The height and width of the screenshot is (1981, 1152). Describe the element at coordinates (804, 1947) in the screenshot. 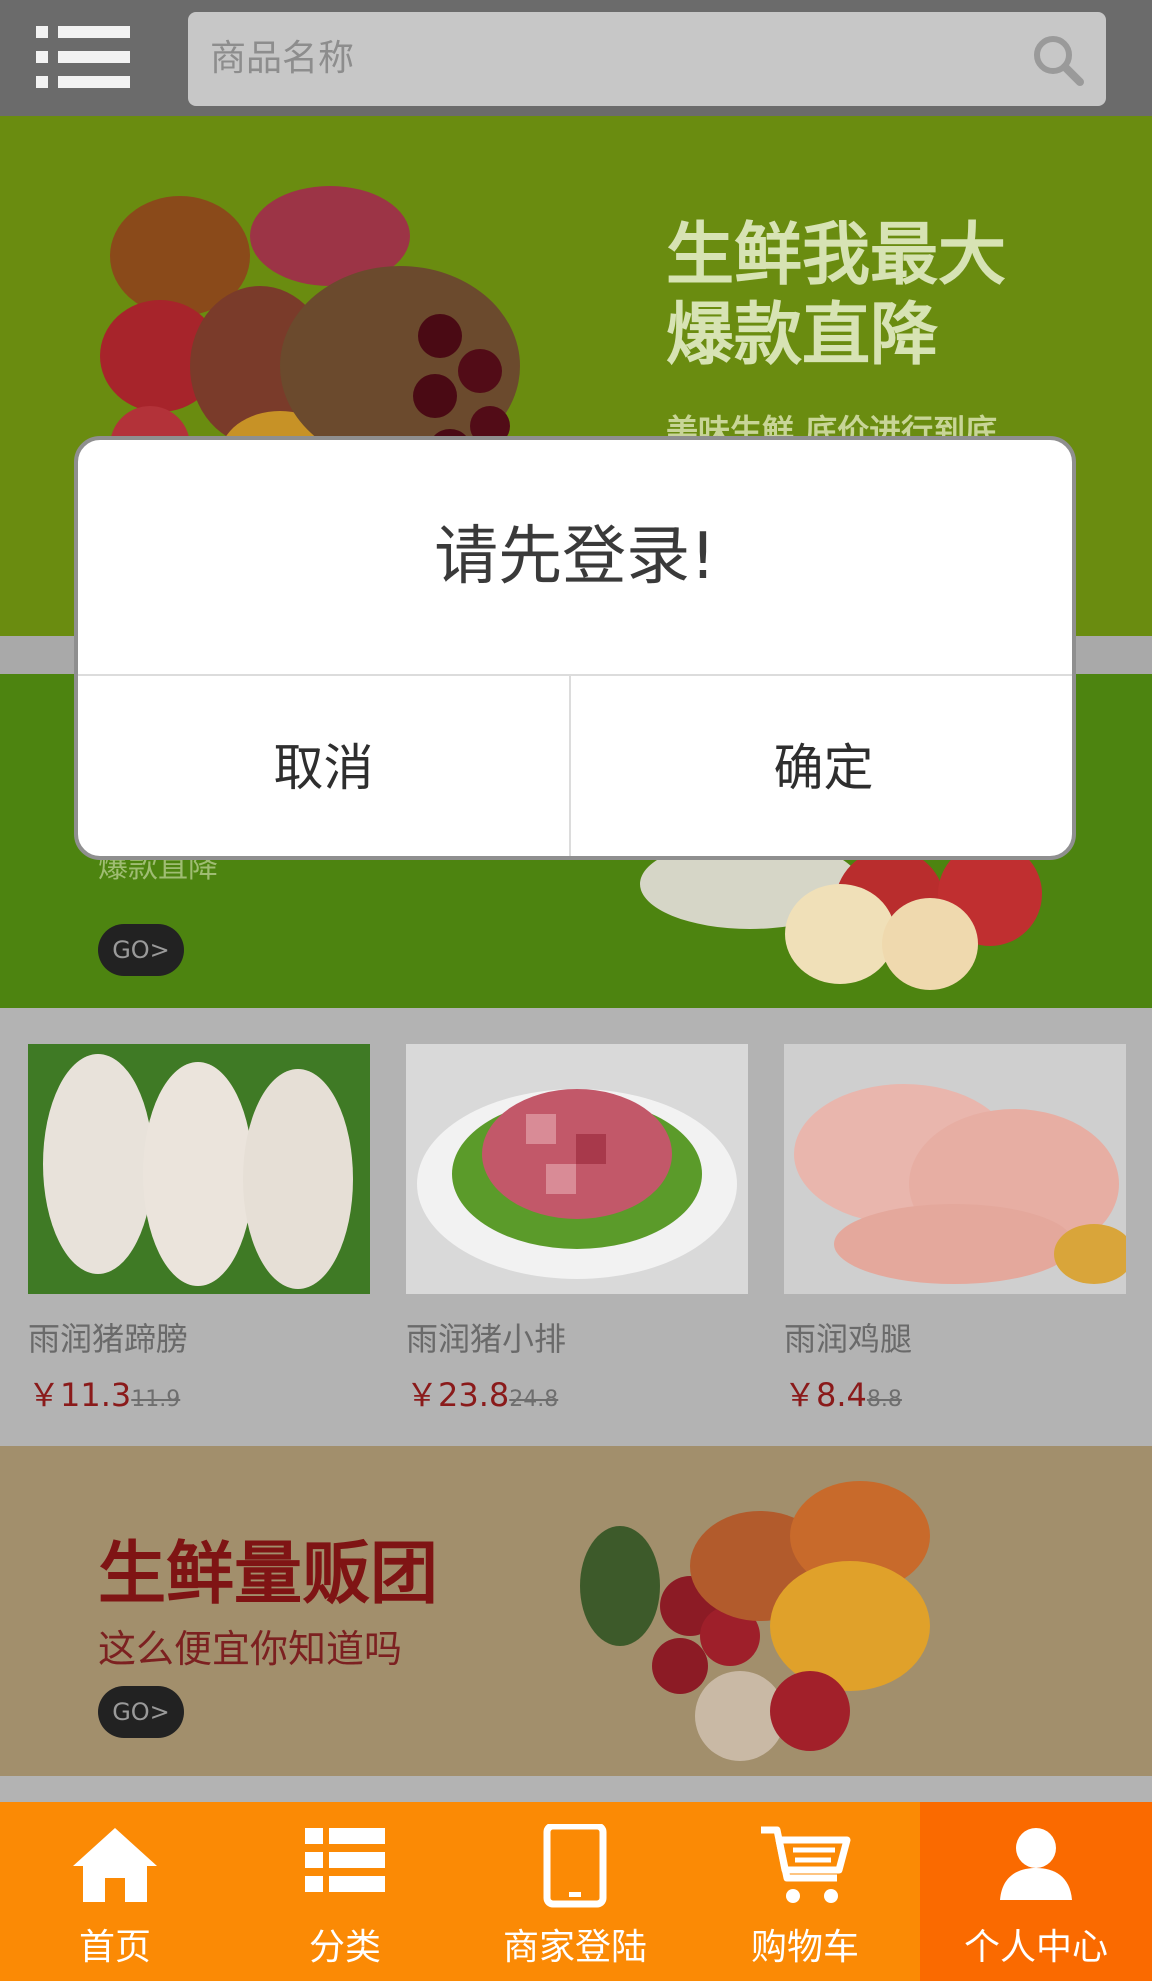

I see `nav-label: 购物车` at that location.